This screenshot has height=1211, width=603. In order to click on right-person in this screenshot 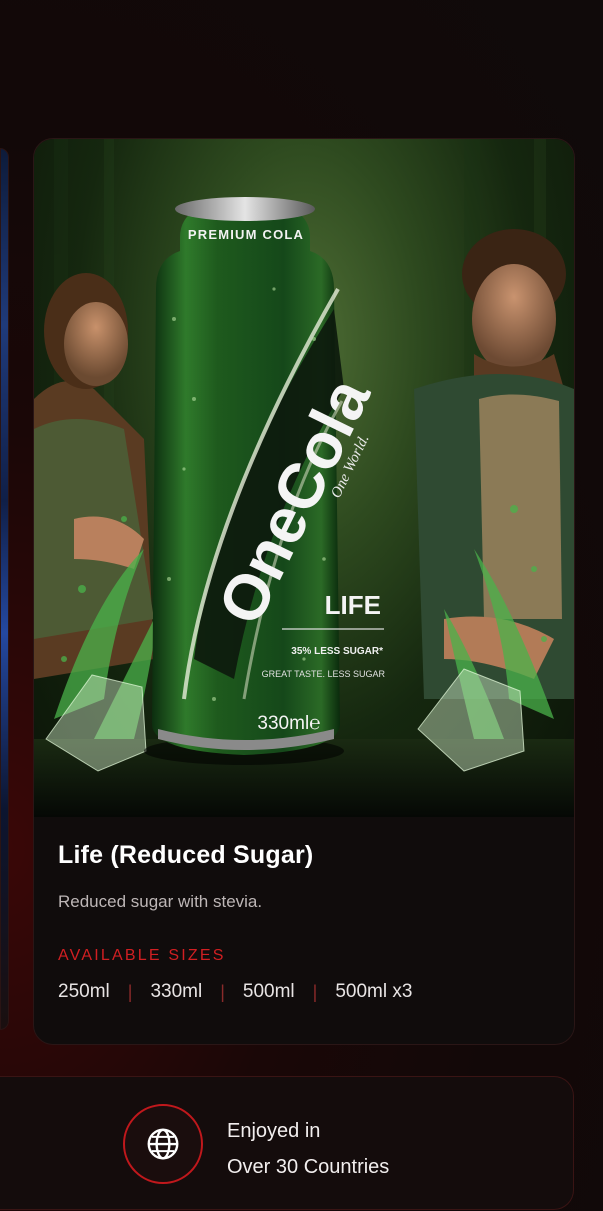, I will do `click(494, 464)`.